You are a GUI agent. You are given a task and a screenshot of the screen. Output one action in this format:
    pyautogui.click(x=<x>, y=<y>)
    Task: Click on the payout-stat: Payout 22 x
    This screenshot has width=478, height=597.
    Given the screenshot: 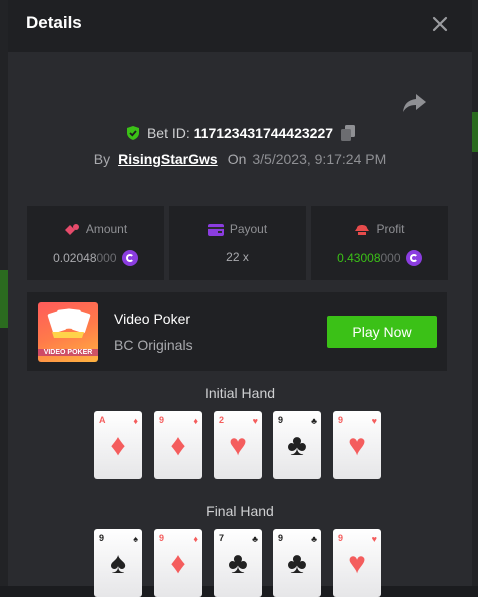 What is the action you would take?
    pyautogui.click(x=237, y=243)
    